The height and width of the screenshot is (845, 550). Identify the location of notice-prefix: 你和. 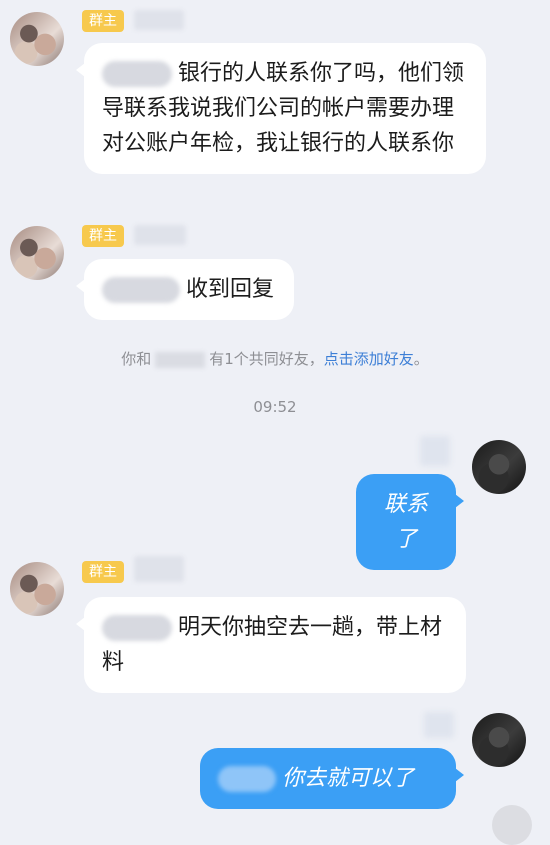
(136, 359).